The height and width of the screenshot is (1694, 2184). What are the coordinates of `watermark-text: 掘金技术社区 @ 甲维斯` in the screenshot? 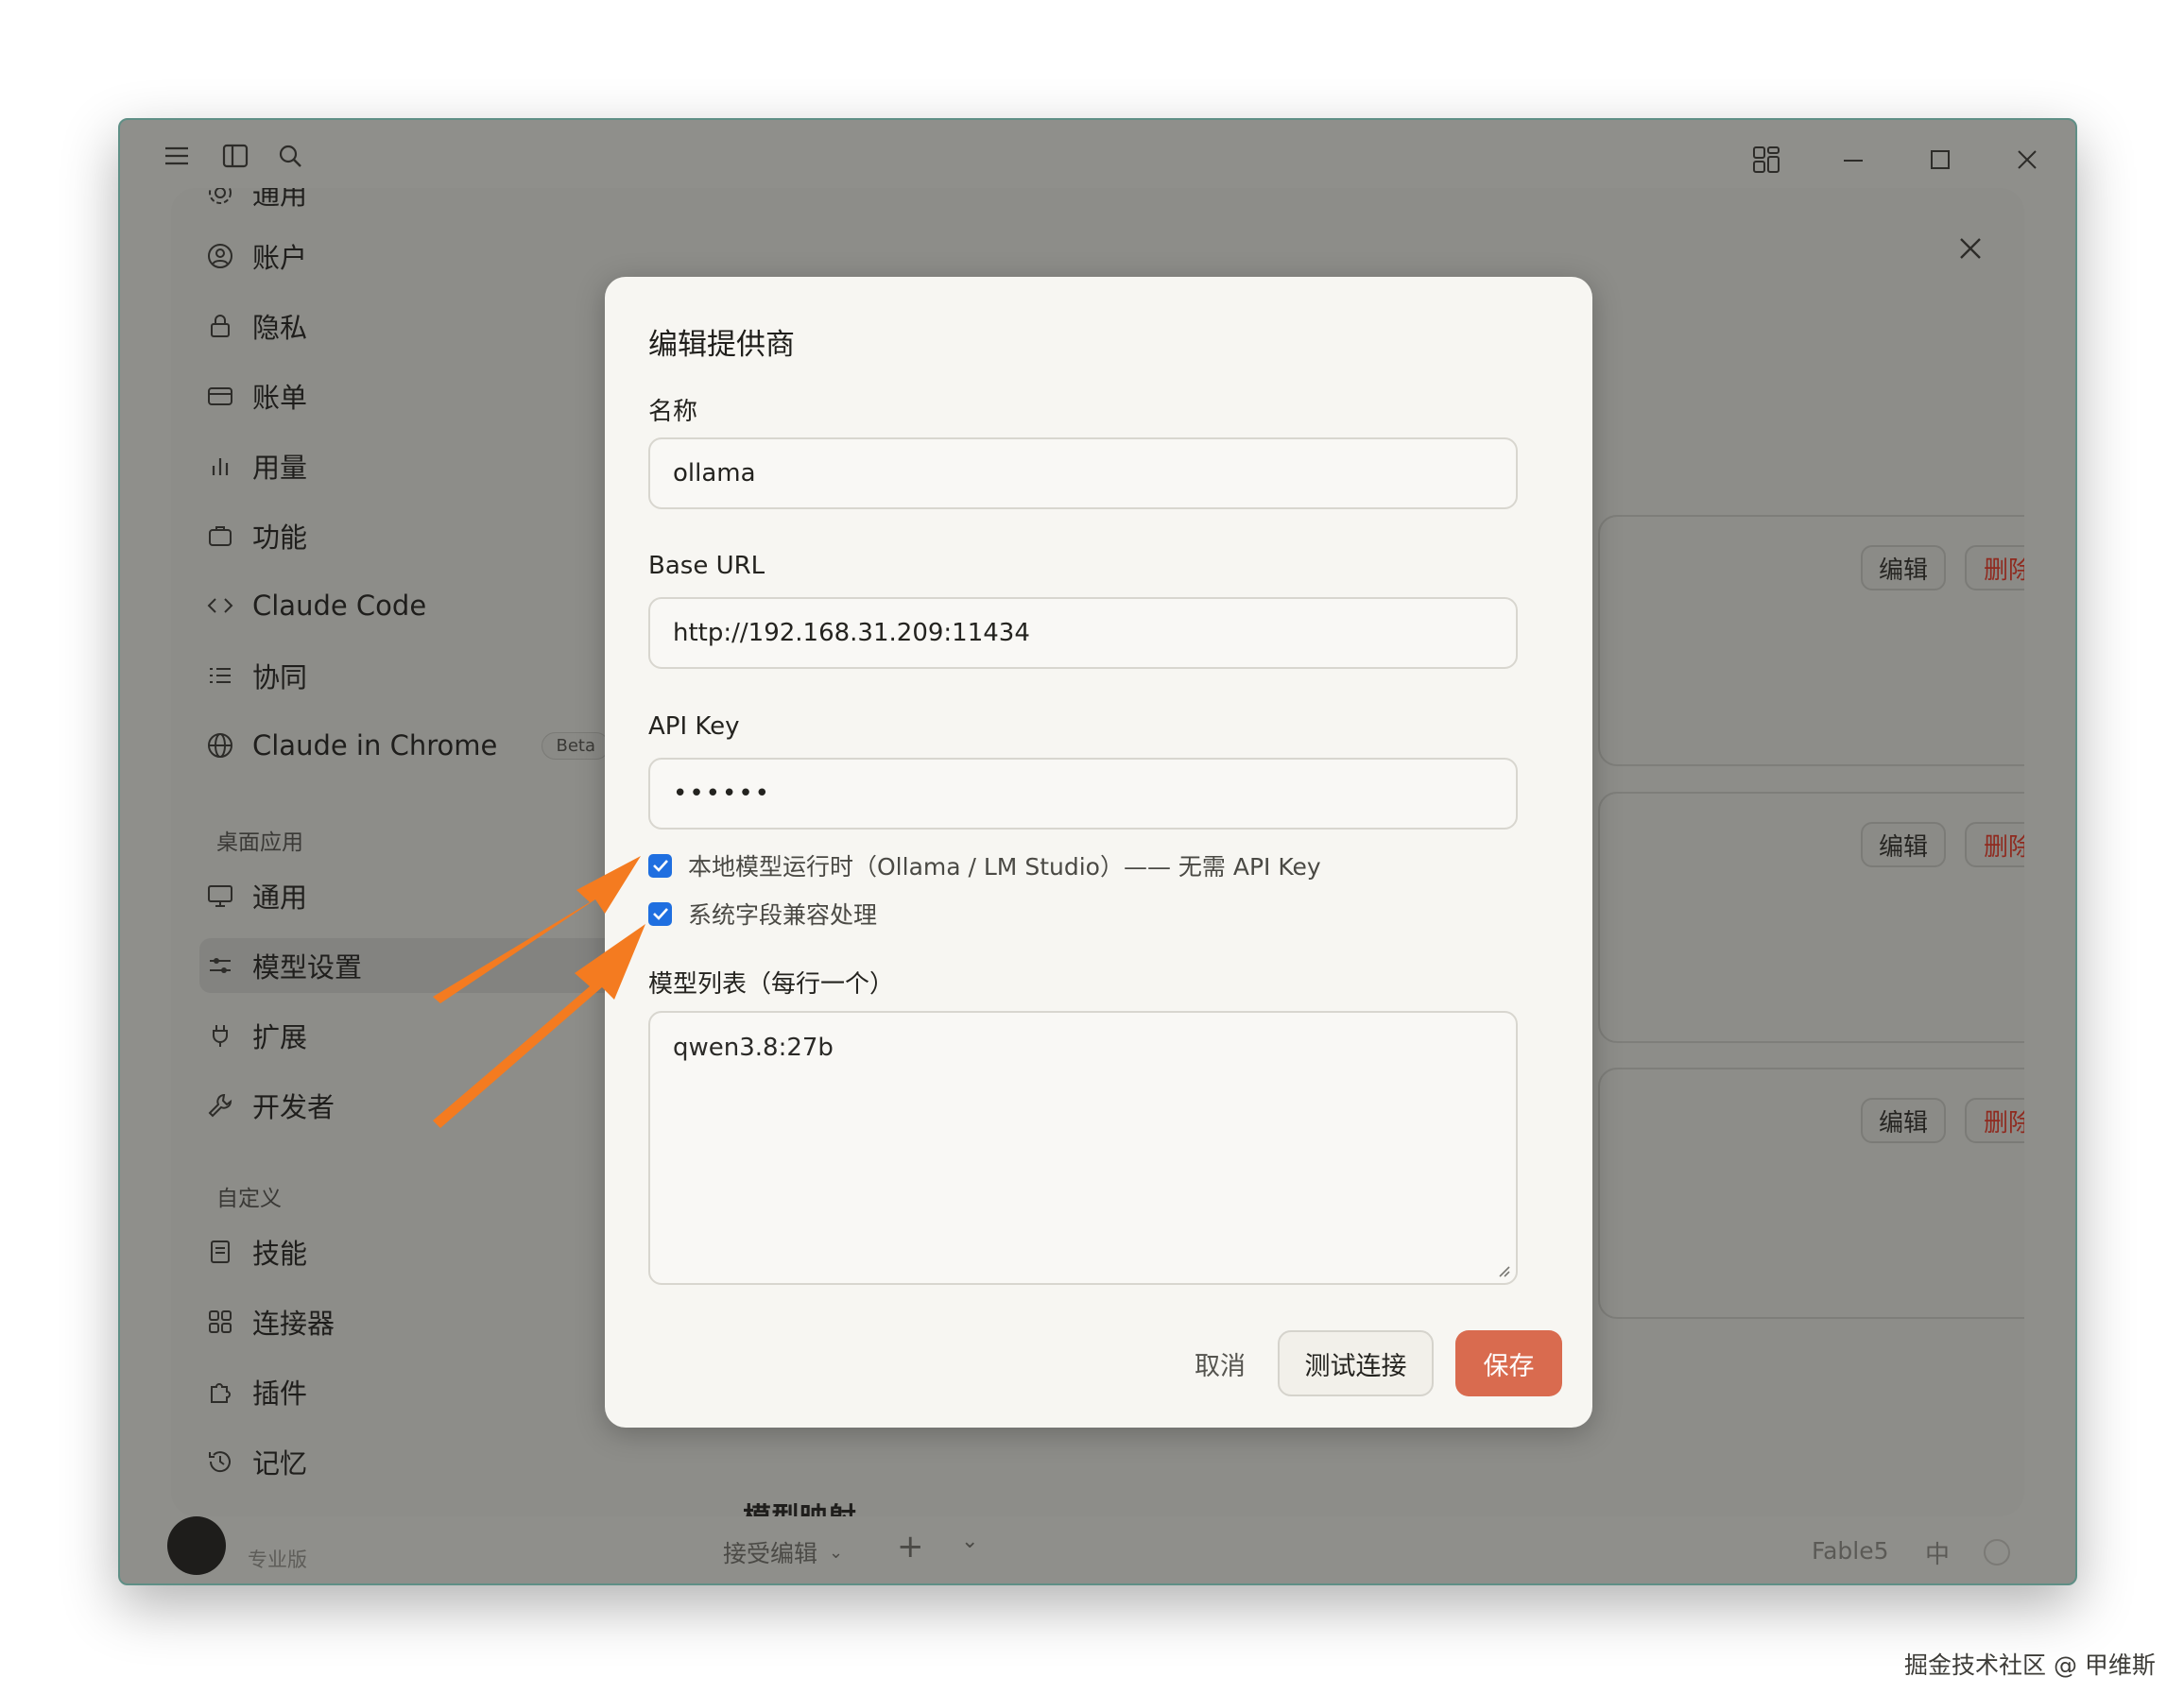 It's located at (2030, 1665).